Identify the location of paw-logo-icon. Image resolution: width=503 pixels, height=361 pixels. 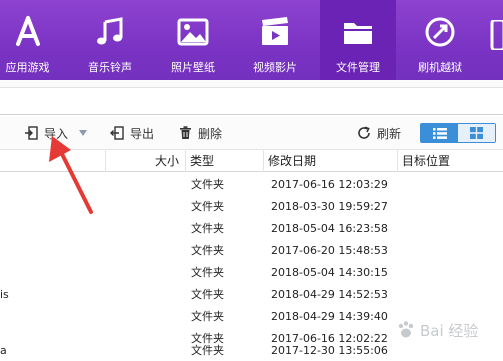
(406, 329).